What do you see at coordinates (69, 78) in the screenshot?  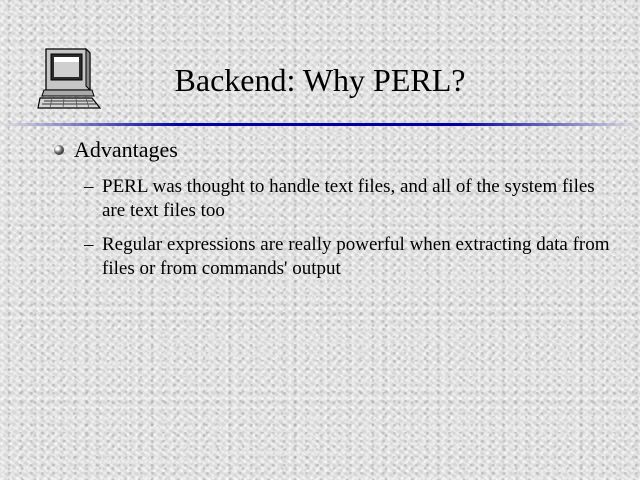 I see `computer-icon` at bounding box center [69, 78].